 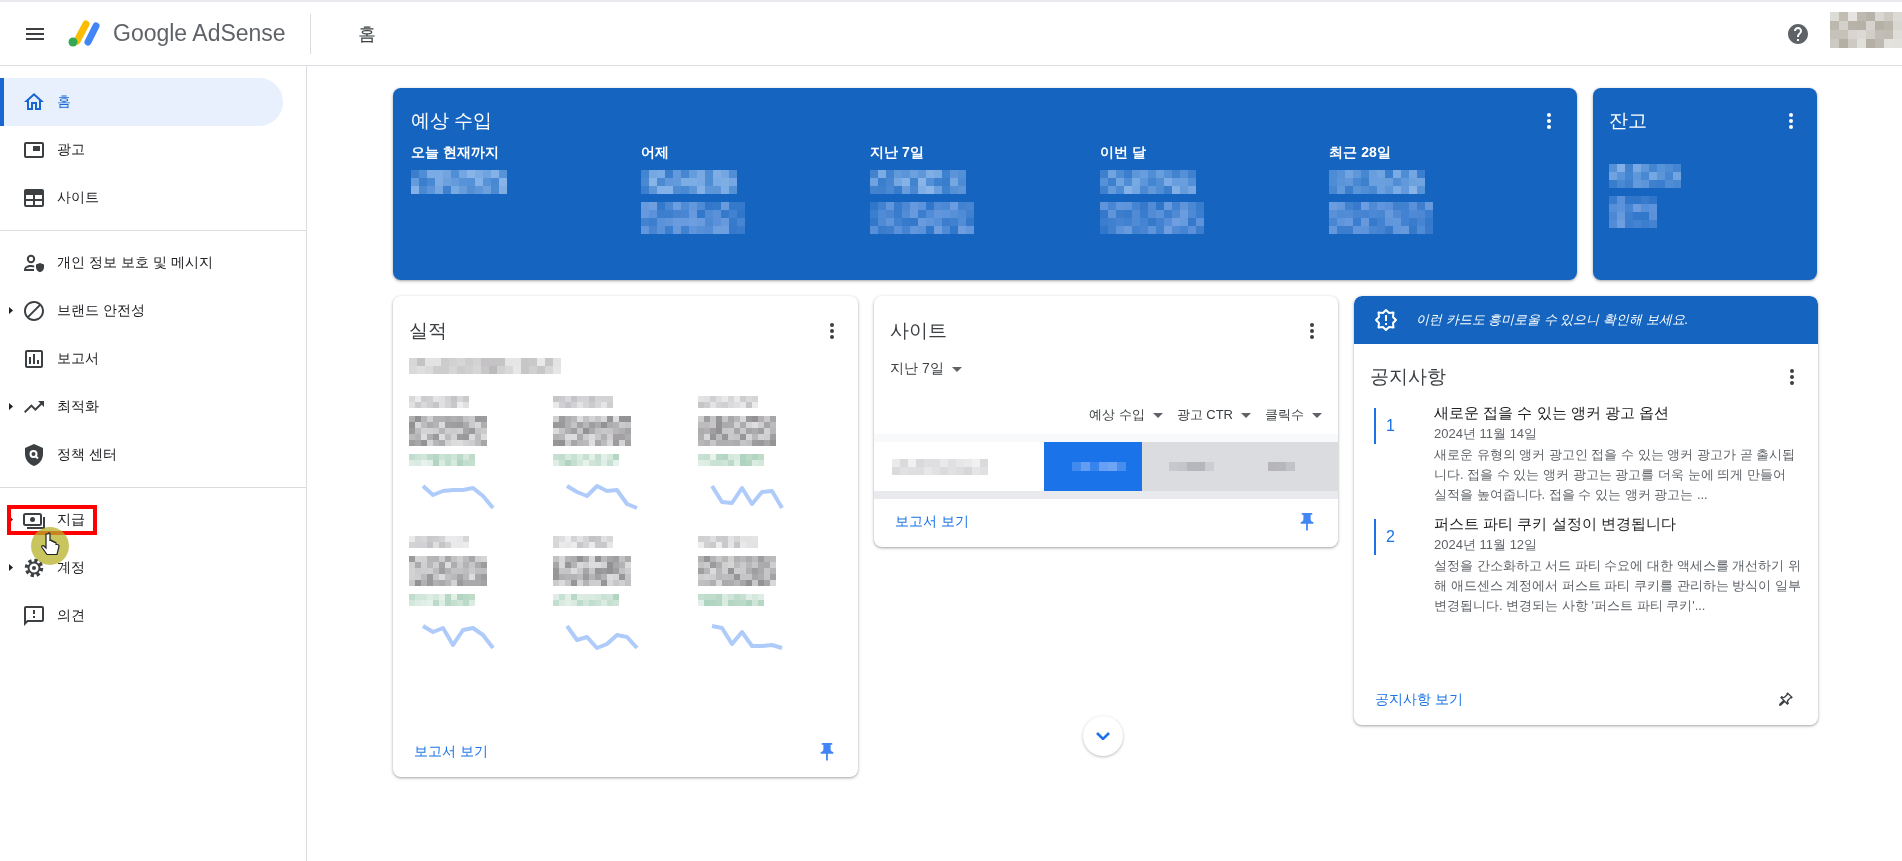 I want to click on column-header: 클릭수, so click(x=1293, y=415).